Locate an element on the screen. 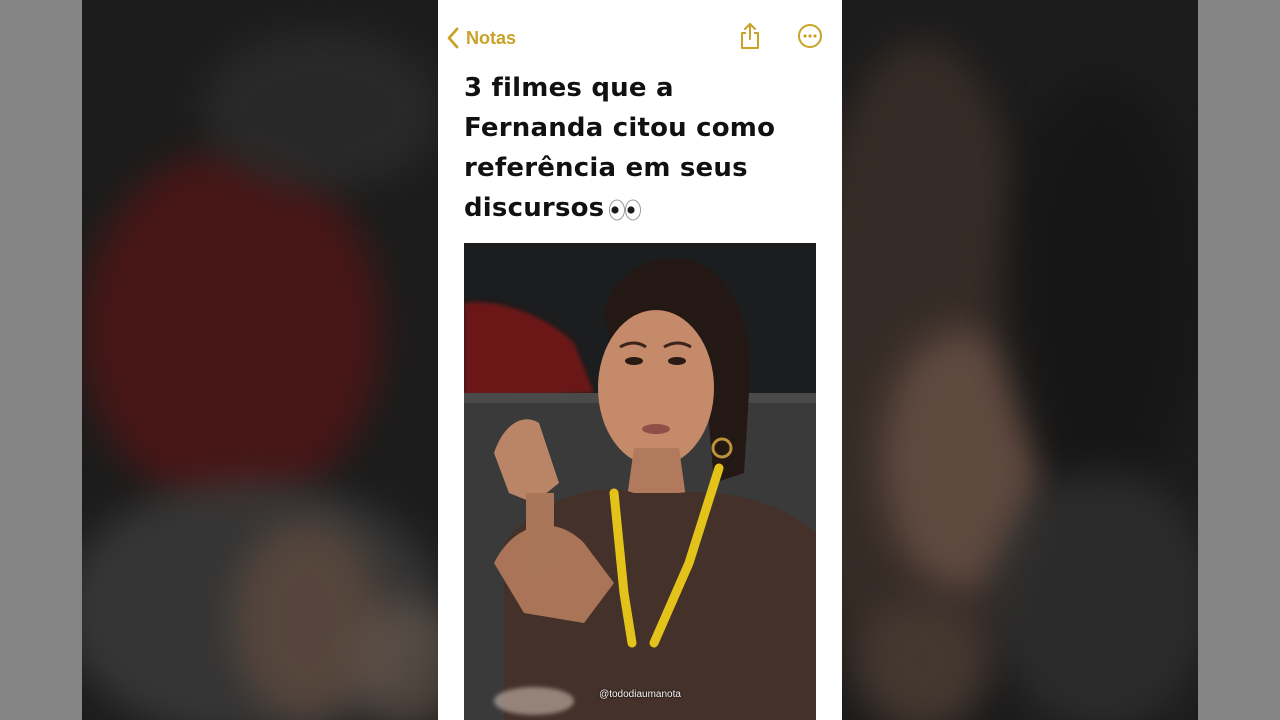  note-title-line: 3 filmes que a is located at coordinates (569, 88).